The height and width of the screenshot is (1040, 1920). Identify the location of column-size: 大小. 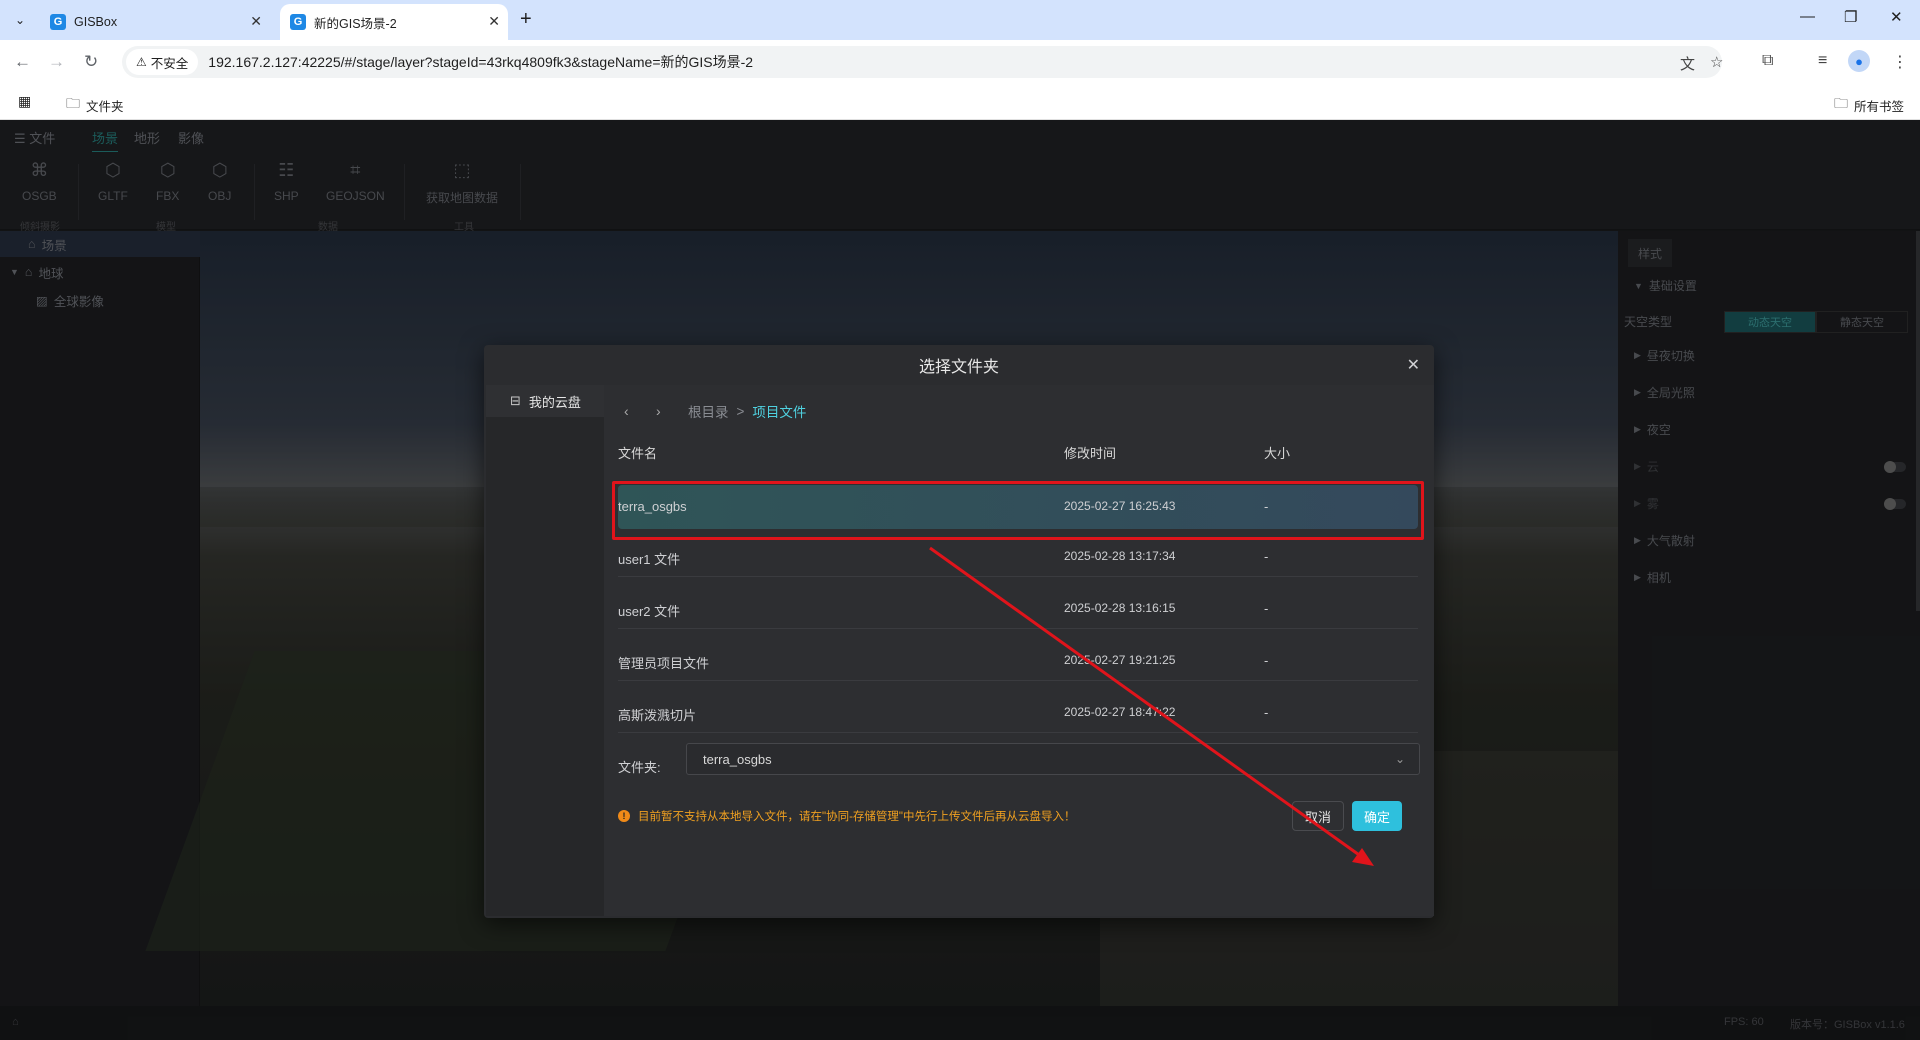
(1277, 452).